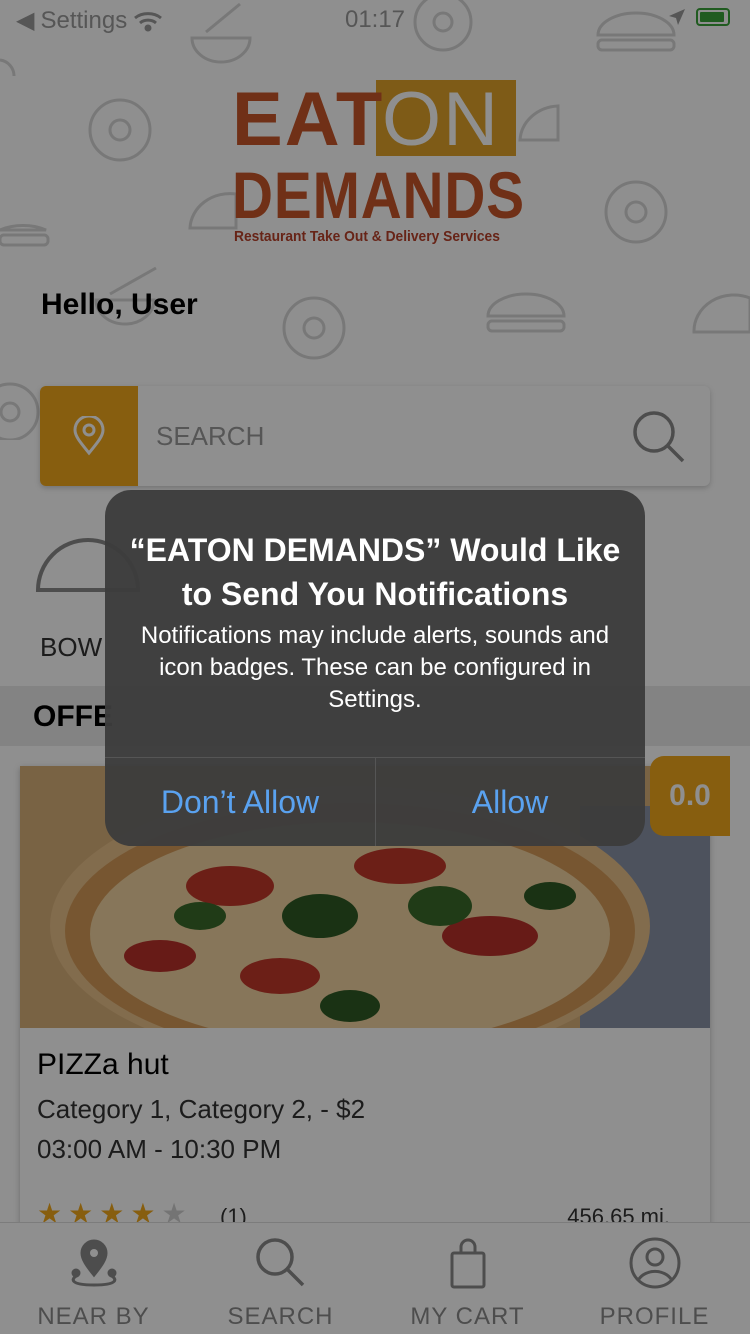 The width and height of the screenshot is (750, 1334). I want to click on allow-button: Allow, so click(510, 802).